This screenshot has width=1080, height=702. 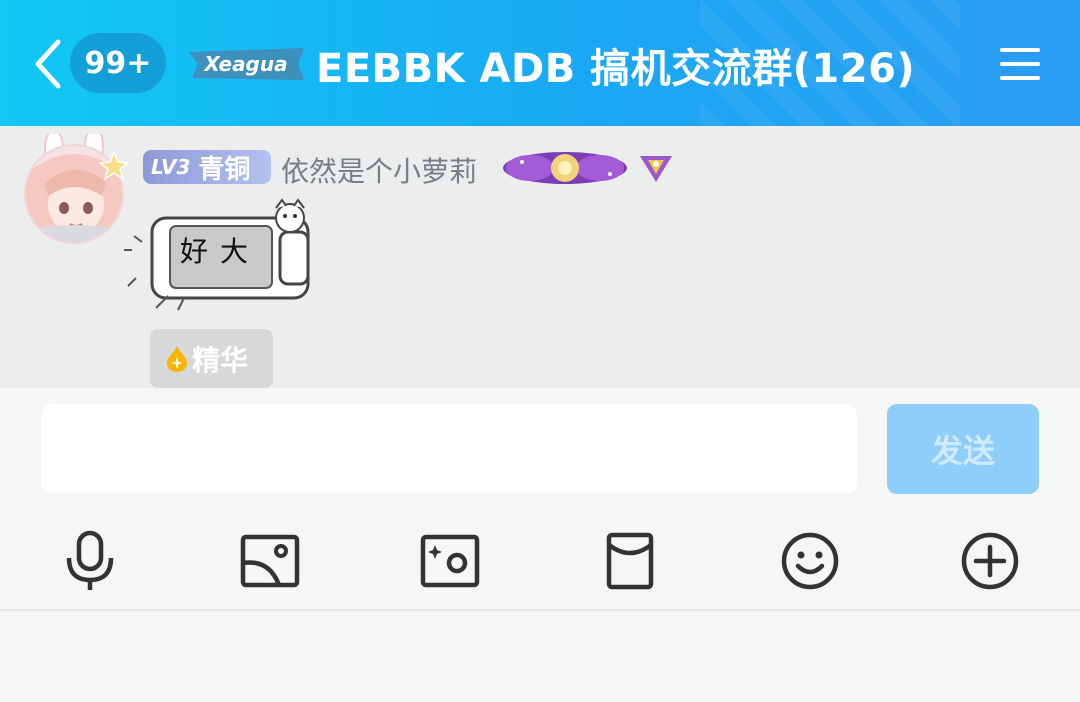 I want to click on bottom-panel, so click(x=540, y=656).